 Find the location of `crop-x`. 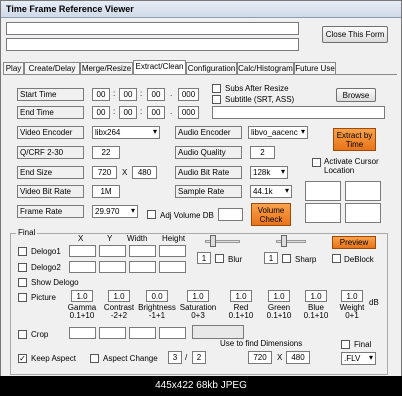

crop-x is located at coordinates (82, 333).